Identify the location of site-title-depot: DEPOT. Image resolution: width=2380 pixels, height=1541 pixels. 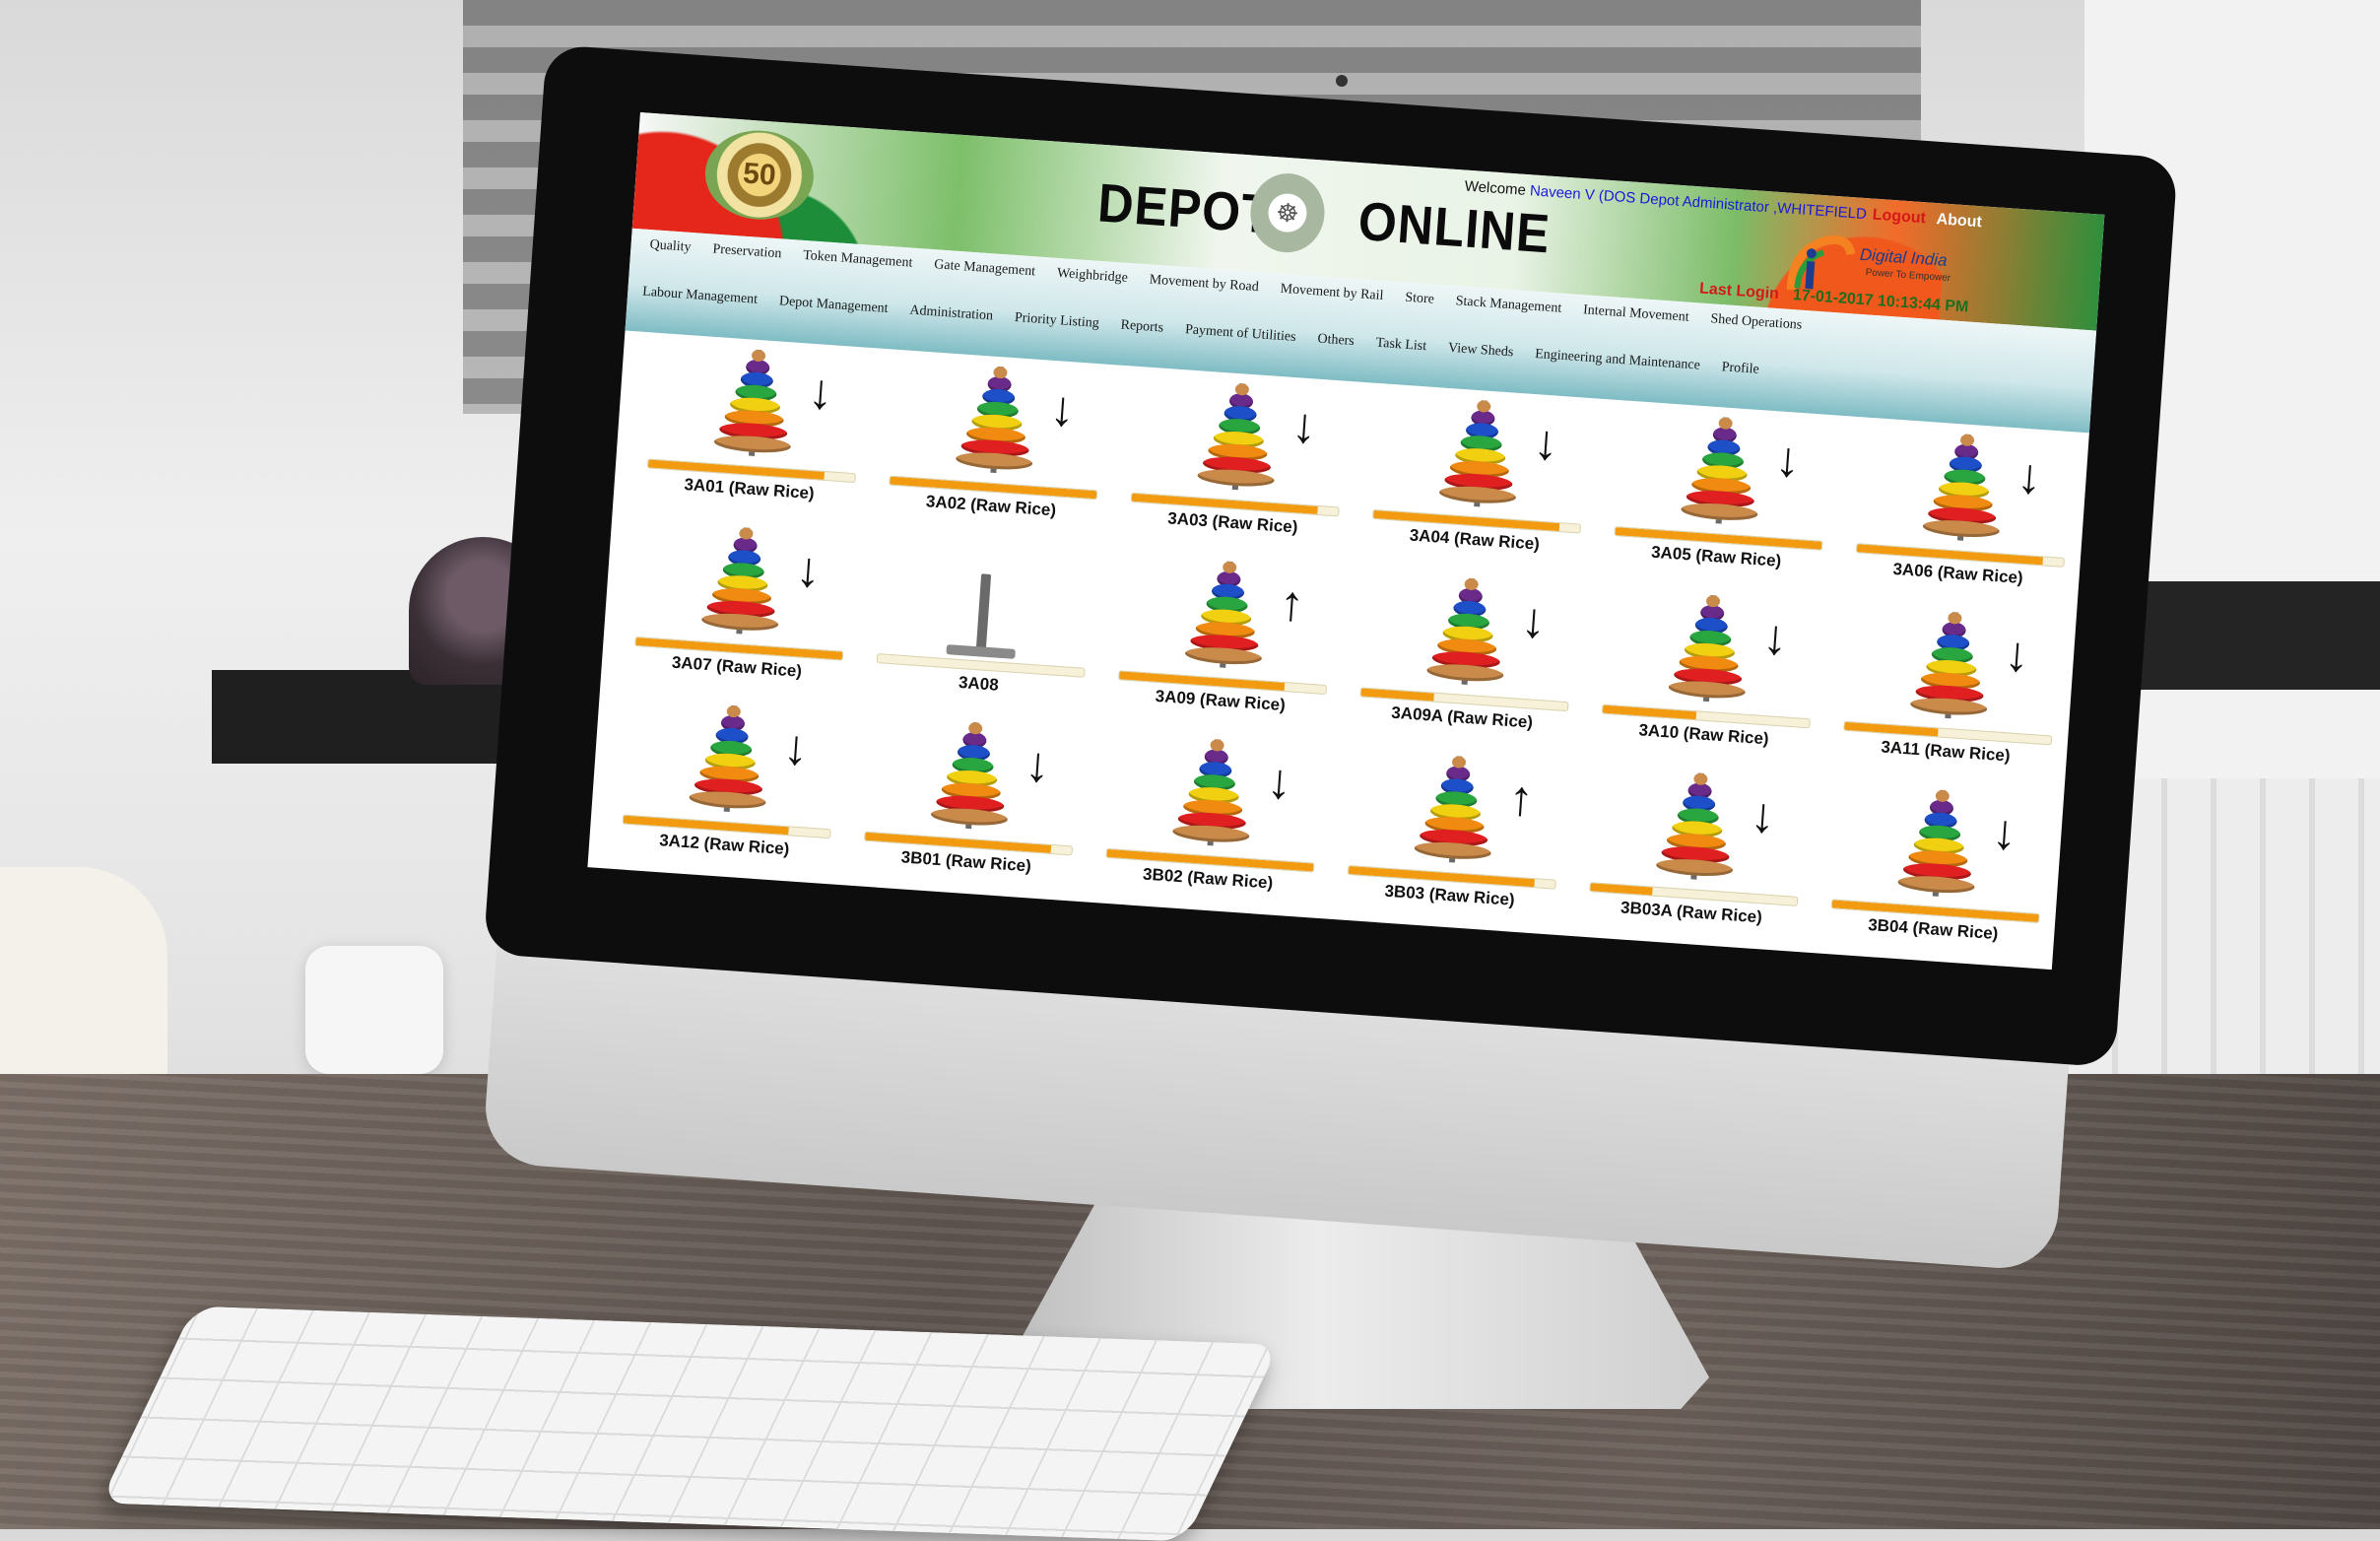
(1185, 208).